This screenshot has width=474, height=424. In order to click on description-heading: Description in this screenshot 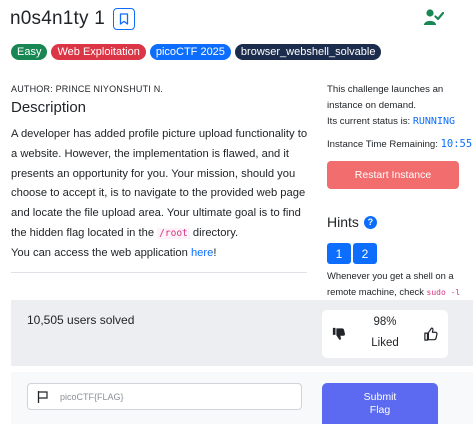, I will do `click(49, 107)`.